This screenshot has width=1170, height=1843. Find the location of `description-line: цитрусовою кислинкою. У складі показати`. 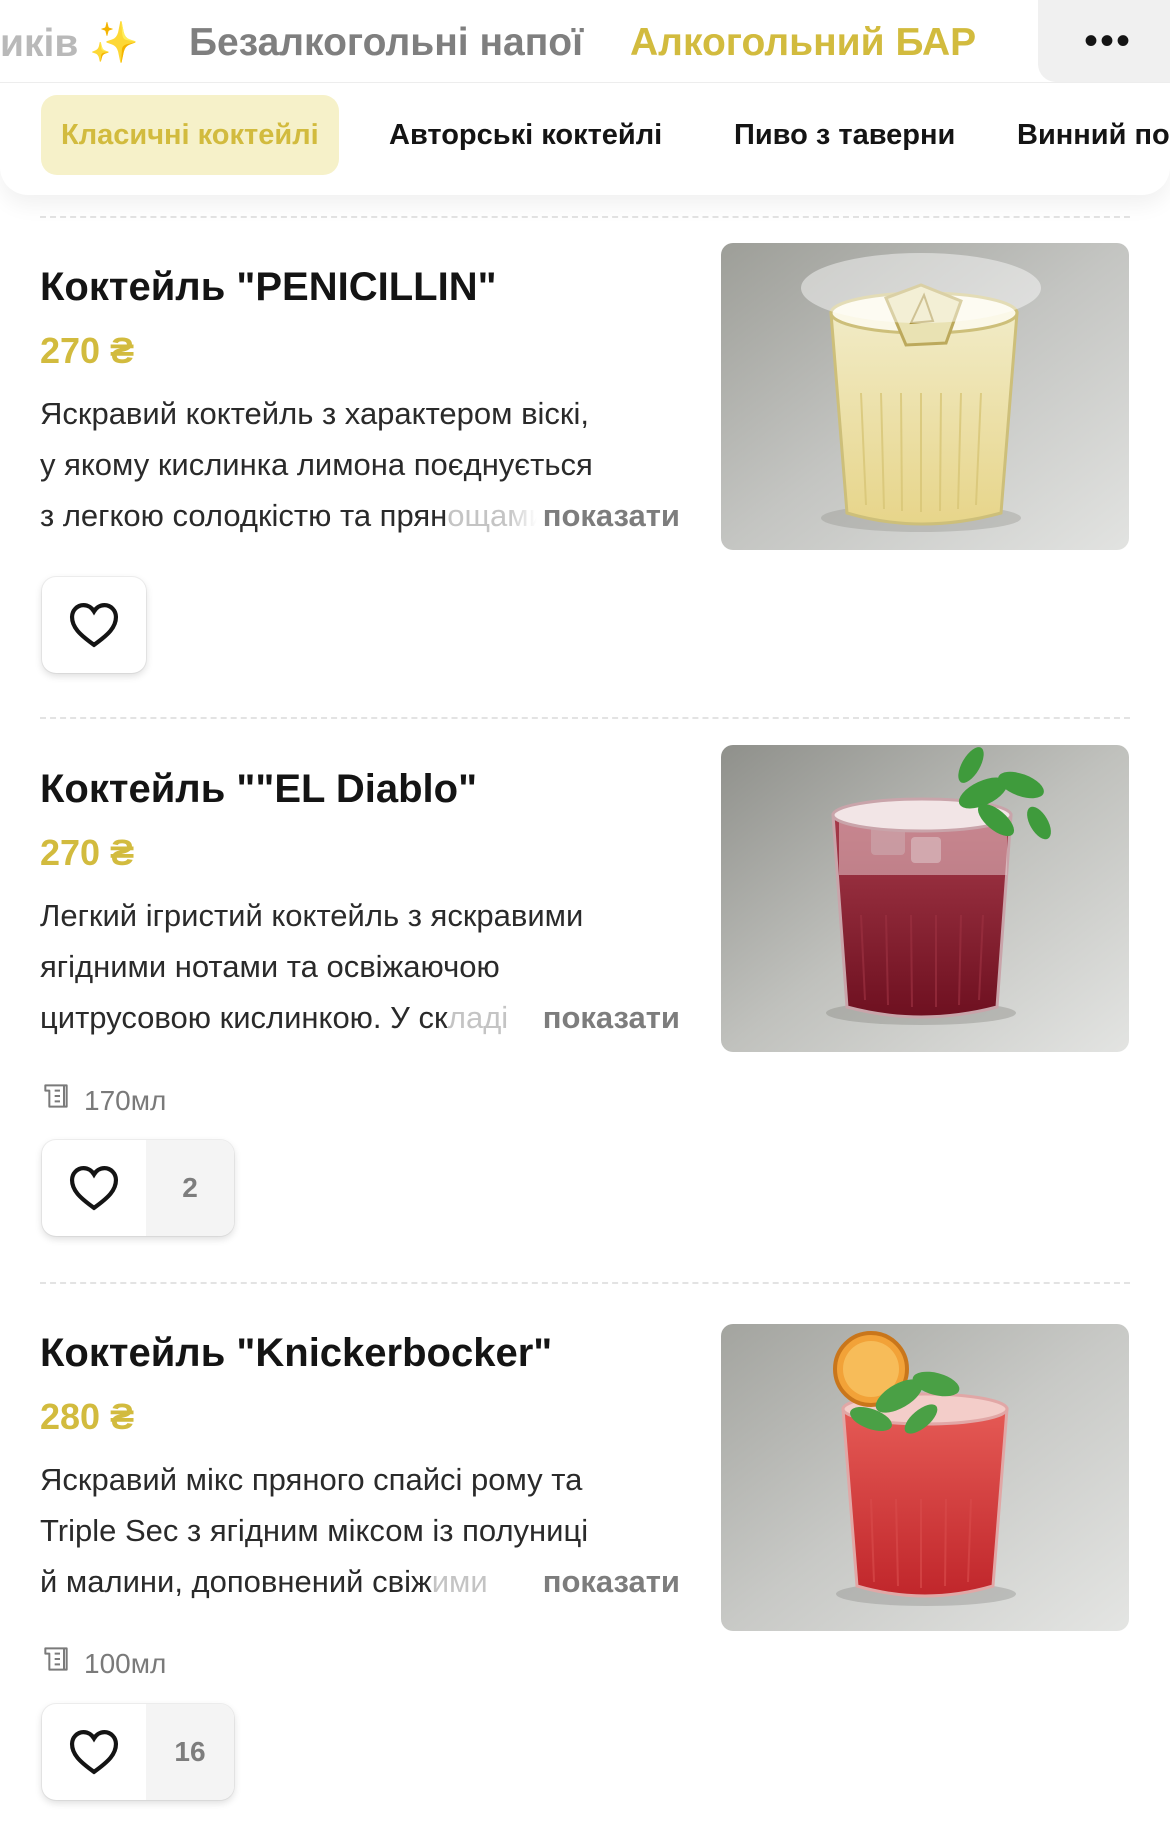

description-line: цитрусовою кислинкою. У складі показати is located at coordinates (360, 1017).